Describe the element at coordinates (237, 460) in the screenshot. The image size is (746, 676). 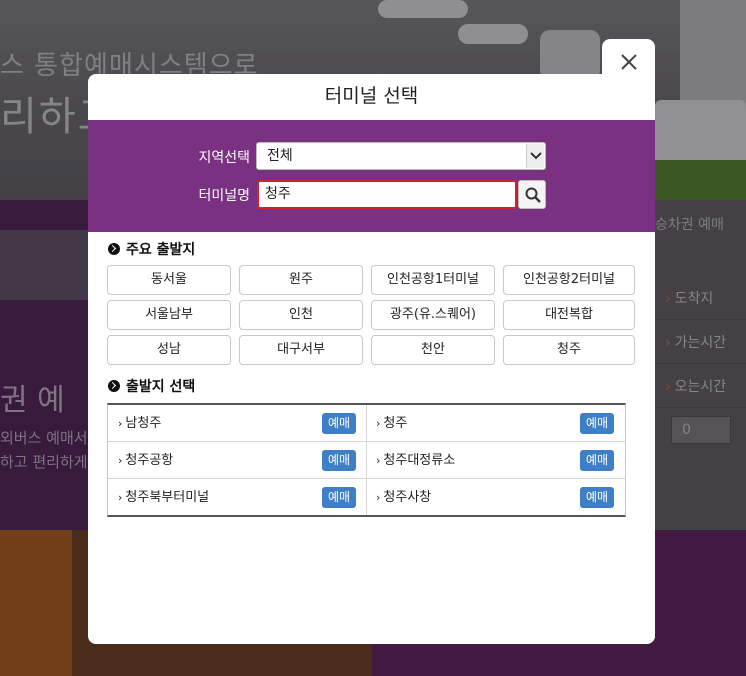
I see `departure-item: › 청주공항 예매` at that location.